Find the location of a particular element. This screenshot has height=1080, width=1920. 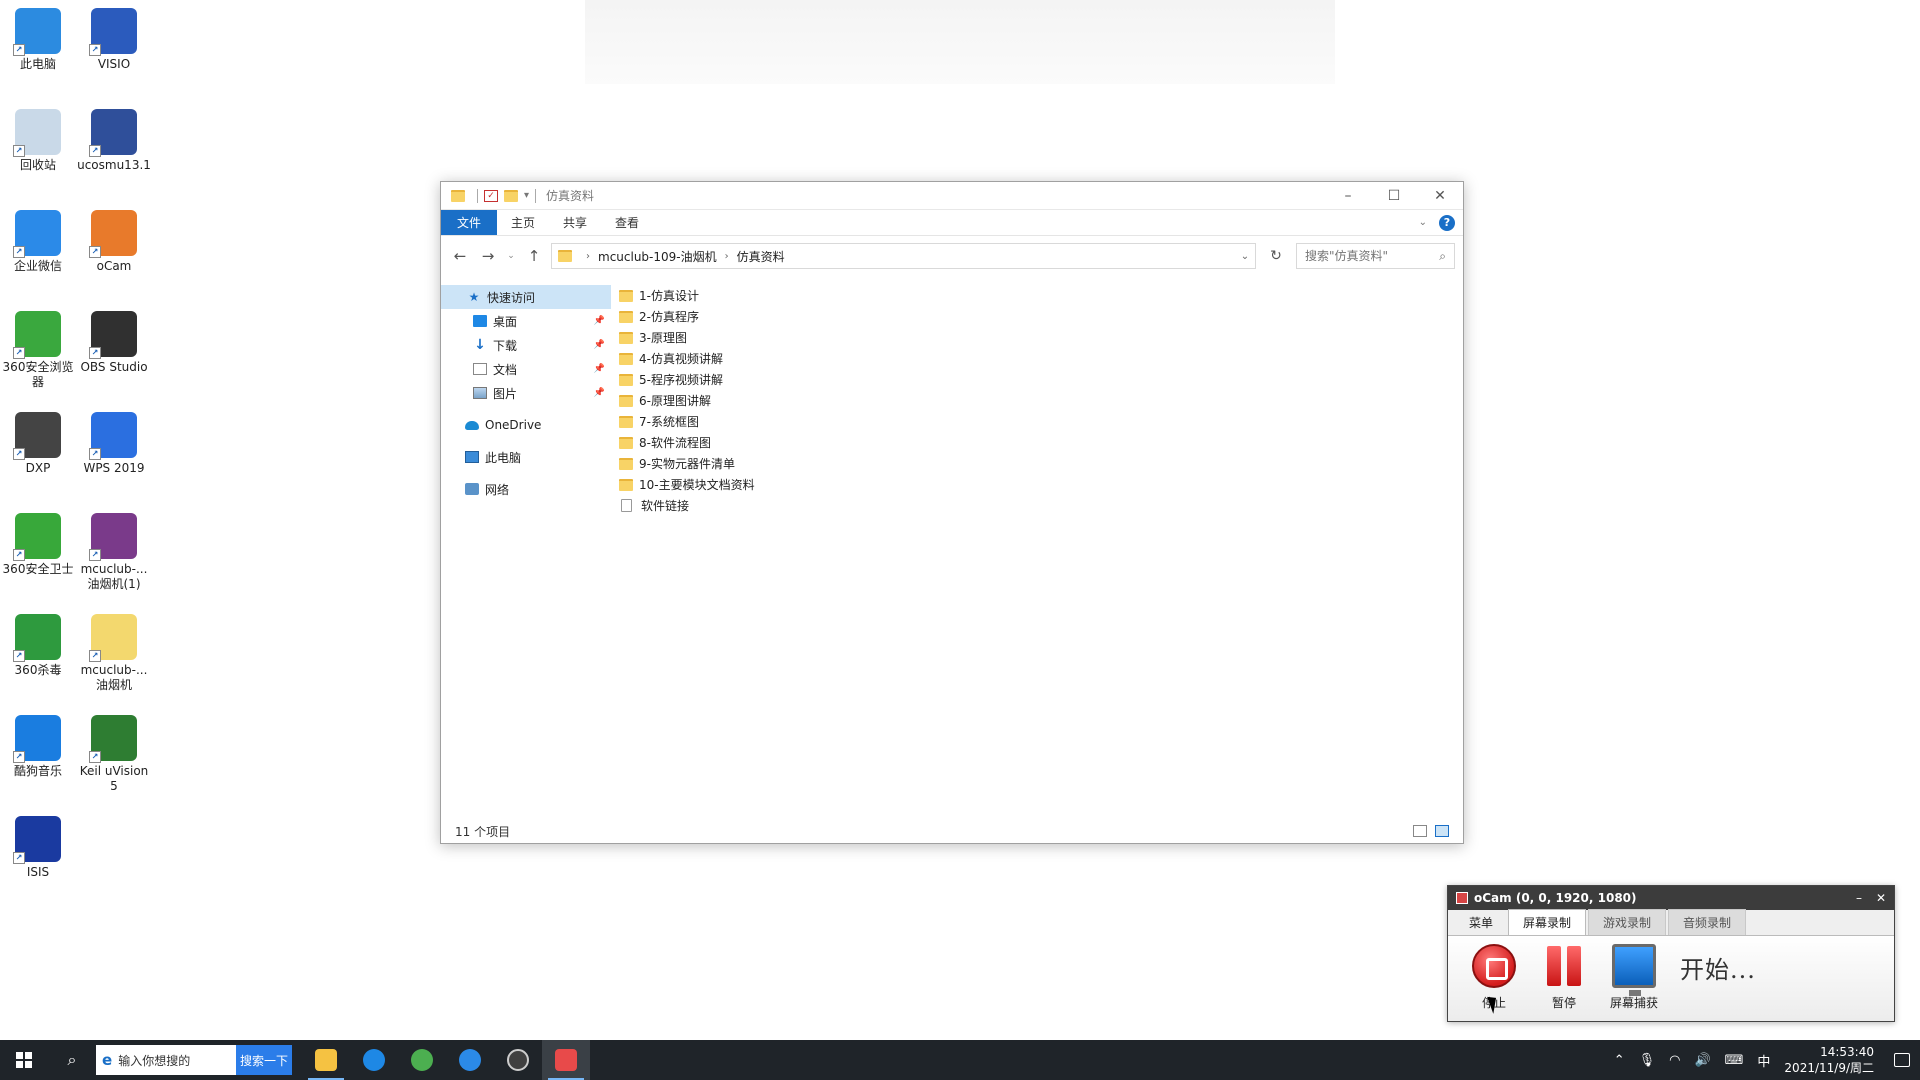

file-list-item: 6-原理图讲解 is located at coordinates (687, 400).